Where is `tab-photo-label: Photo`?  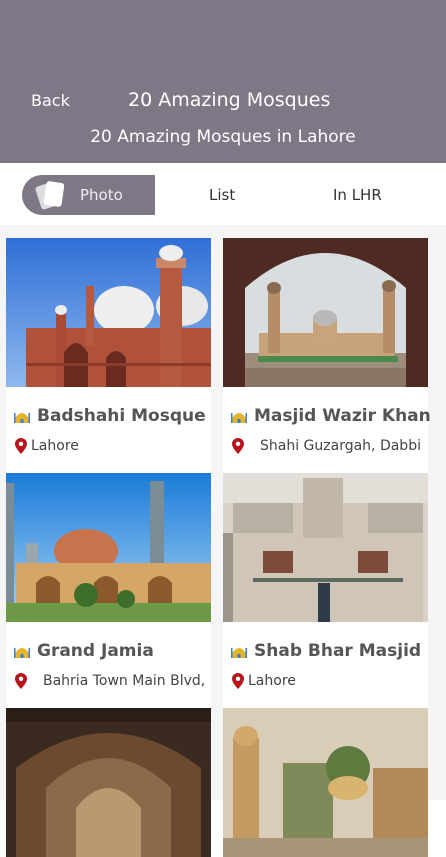 tab-photo-label: Photo is located at coordinates (101, 195).